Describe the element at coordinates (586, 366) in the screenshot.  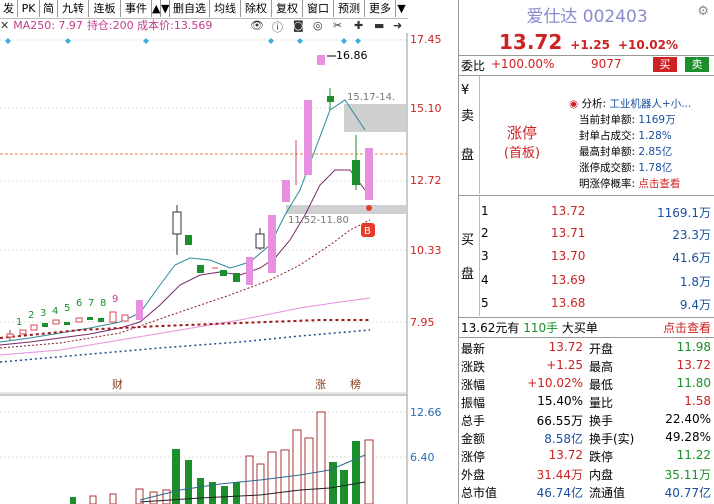
I see `stat-row: 涨跌 +1.25 最高 13.72` at that location.